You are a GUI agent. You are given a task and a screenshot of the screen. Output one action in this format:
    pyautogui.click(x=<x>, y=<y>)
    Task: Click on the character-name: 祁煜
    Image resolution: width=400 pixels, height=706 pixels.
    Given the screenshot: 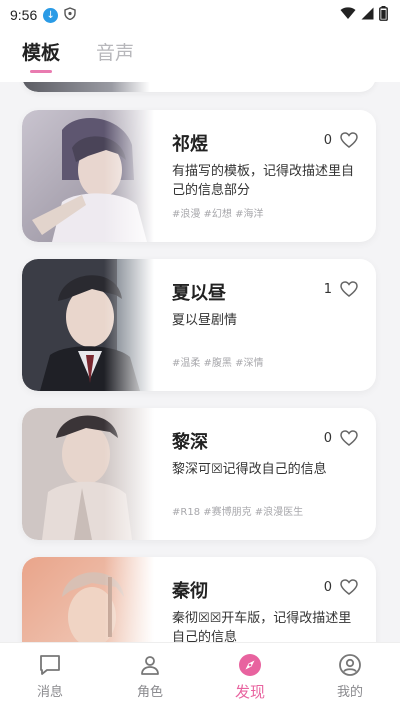 What is the action you would take?
    pyautogui.click(x=190, y=144)
    